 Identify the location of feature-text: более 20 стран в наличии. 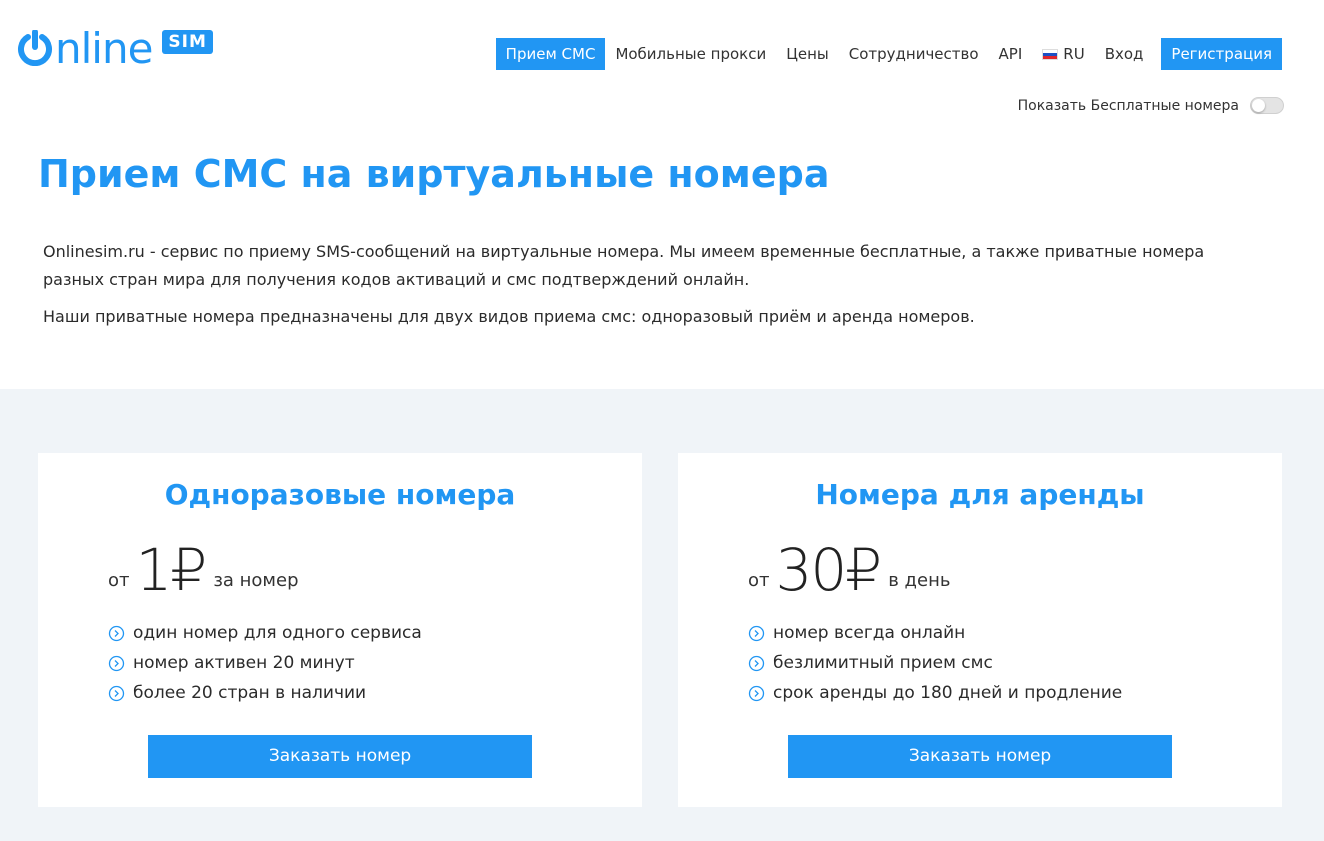
(250, 693).